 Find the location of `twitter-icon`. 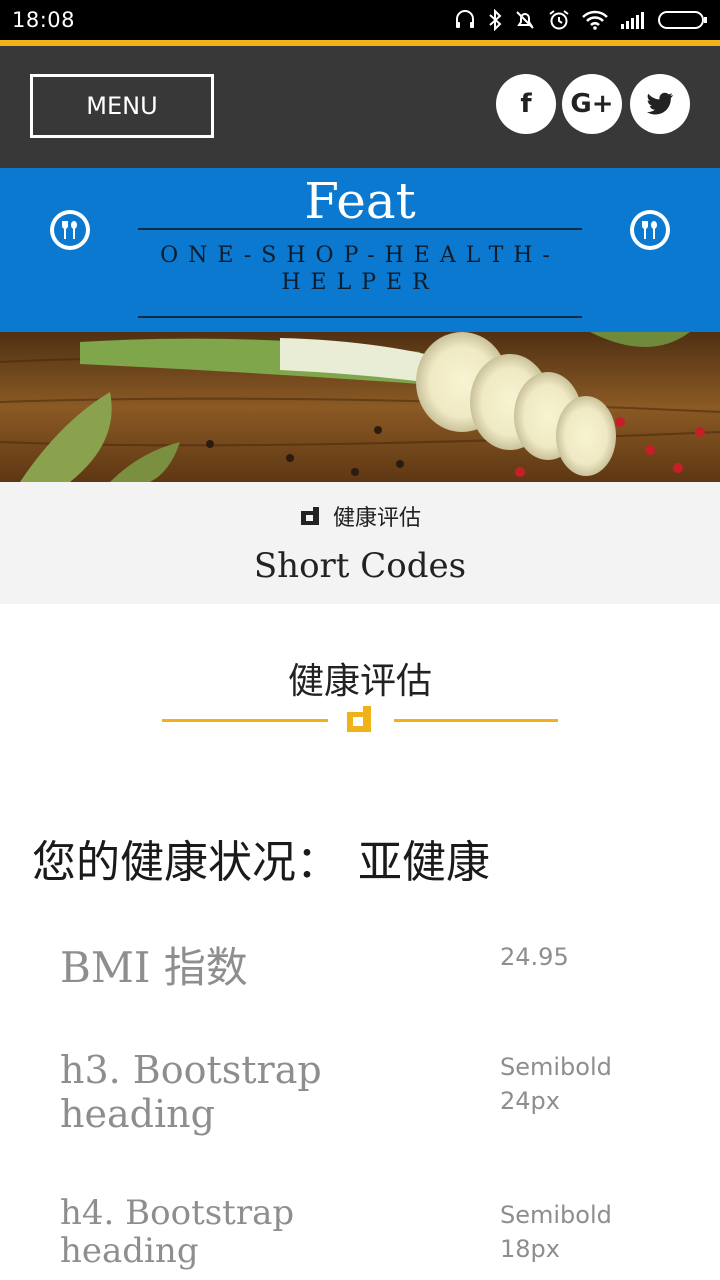

twitter-icon is located at coordinates (660, 103).